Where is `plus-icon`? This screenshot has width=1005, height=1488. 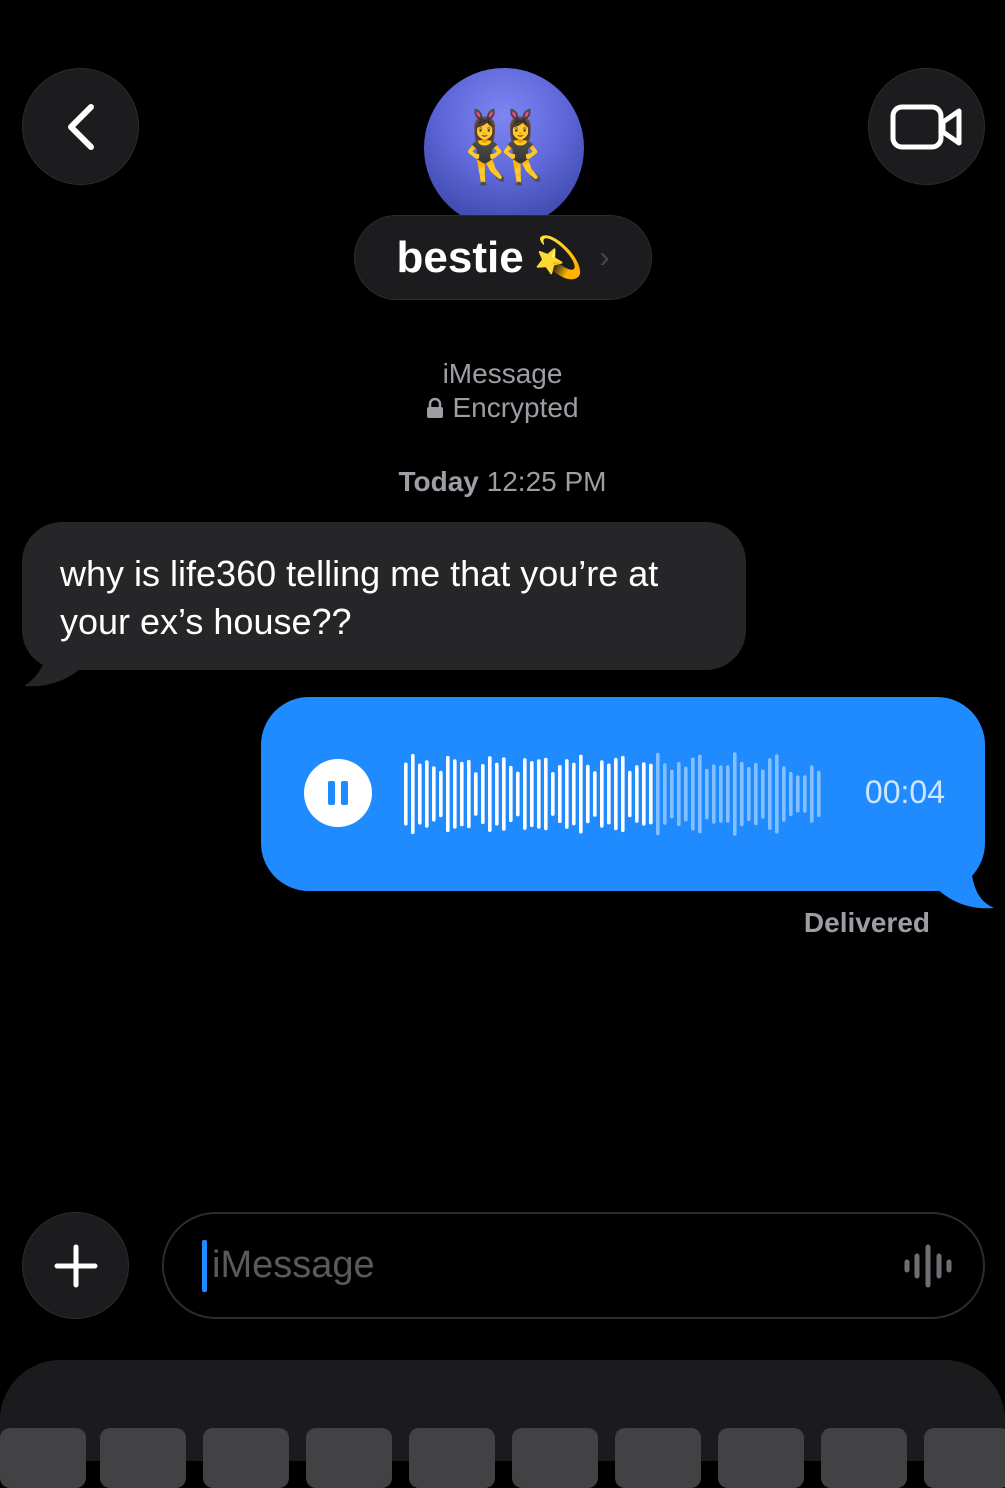 plus-icon is located at coordinates (75, 1265).